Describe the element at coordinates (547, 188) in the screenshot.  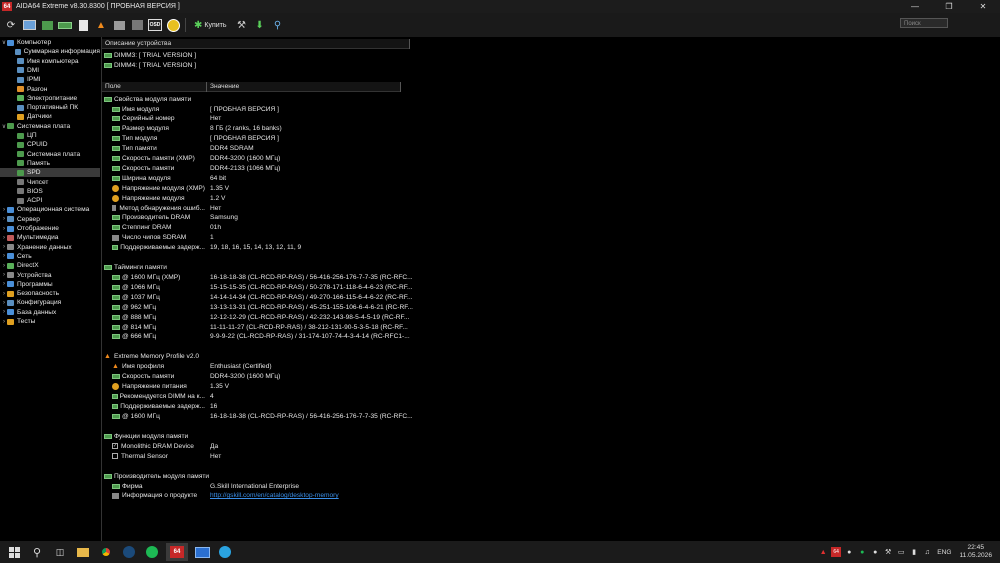
I see `detail-row: Напряжение модуля (XMP) 1.35 V` at that location.